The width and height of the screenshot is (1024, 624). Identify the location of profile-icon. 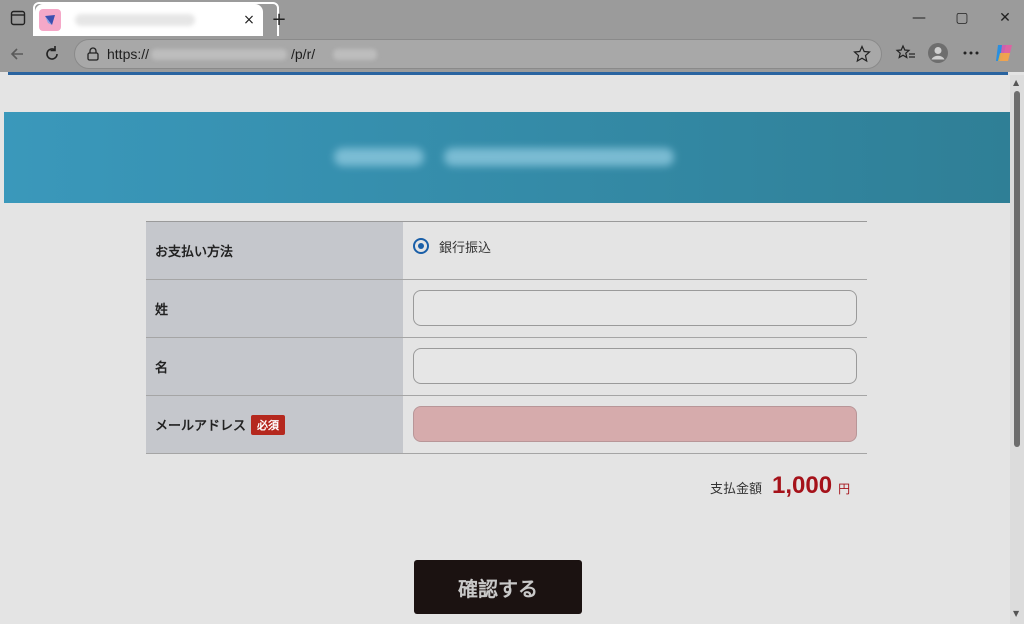
(938, 53).